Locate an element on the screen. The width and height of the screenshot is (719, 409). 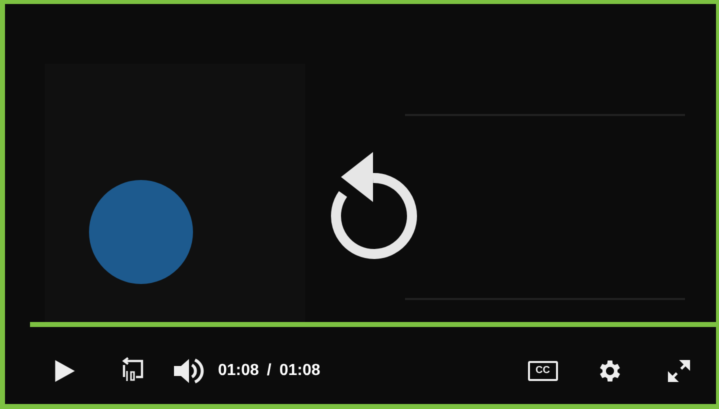
current-time: 01:08 is located at coordinates (238, 371).